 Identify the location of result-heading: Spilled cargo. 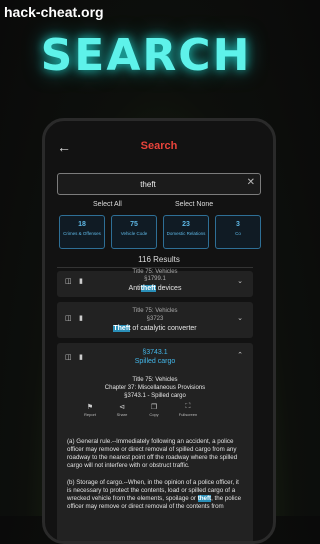
(155, 361).